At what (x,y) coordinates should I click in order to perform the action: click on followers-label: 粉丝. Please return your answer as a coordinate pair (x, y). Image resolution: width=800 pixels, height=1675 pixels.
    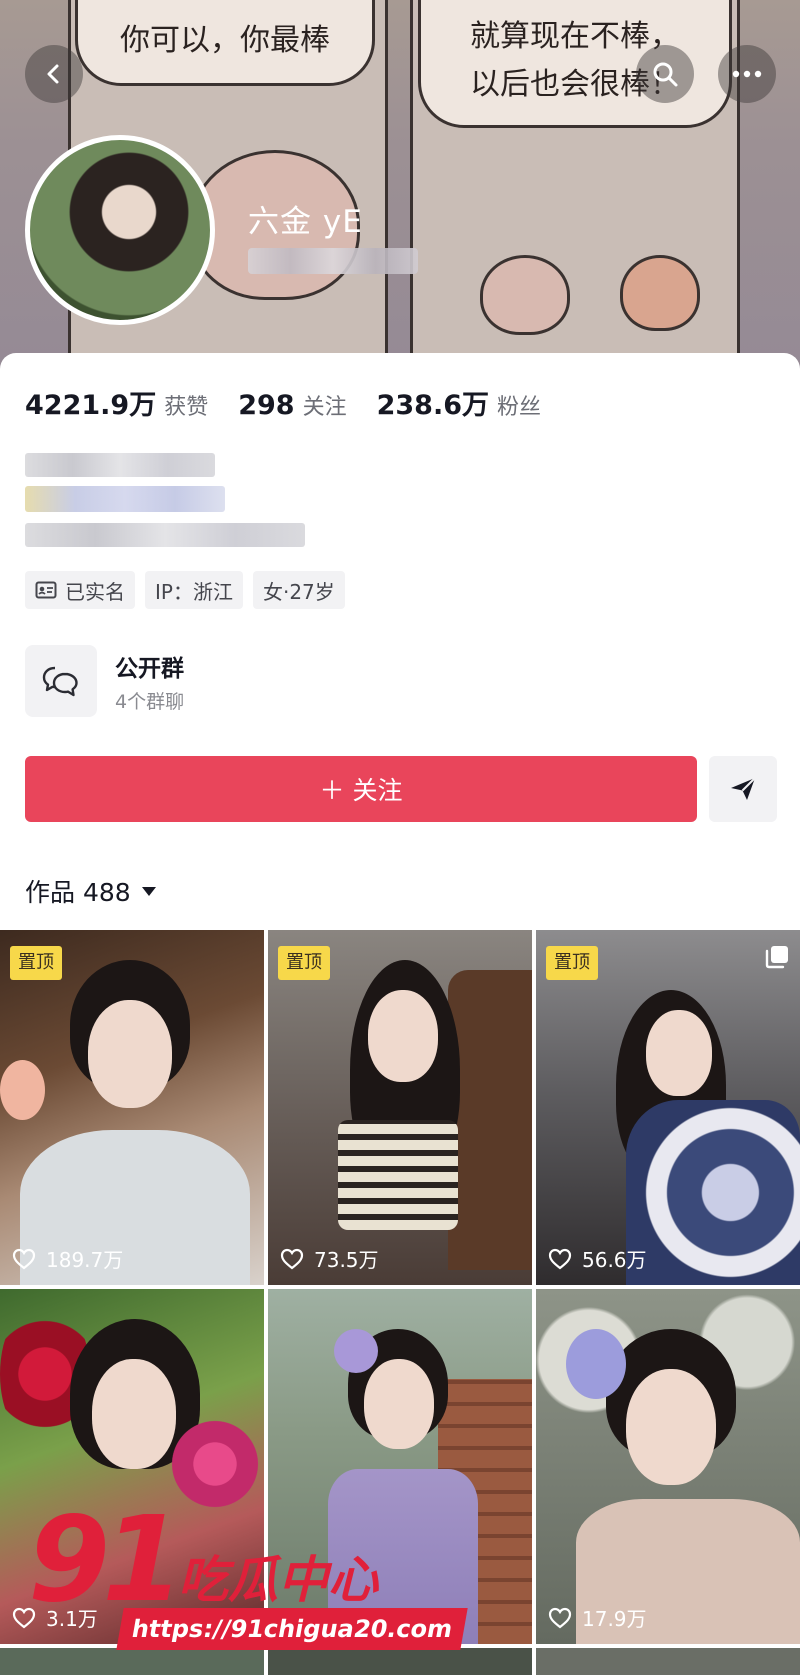
    Looking at the image, I should click on (519, 405).